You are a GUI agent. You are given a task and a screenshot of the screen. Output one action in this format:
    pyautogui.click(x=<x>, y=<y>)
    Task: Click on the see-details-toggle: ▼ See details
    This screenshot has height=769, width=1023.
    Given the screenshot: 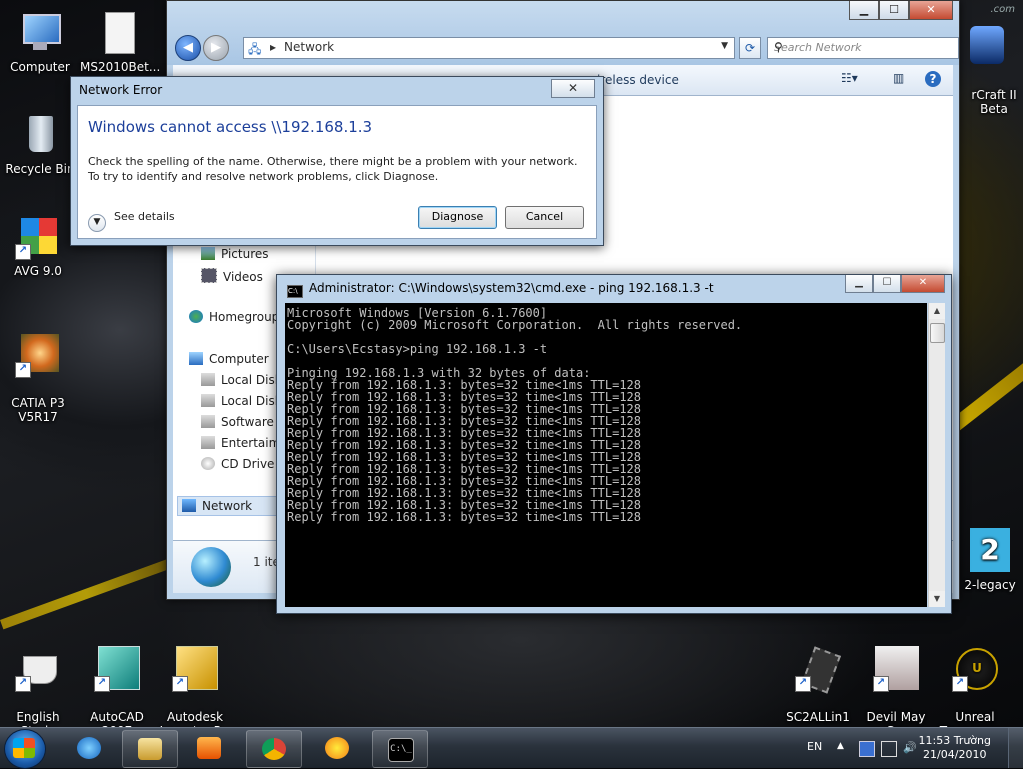 What is the action you would take?
    pyautogui.click(x=131, y=221)
    